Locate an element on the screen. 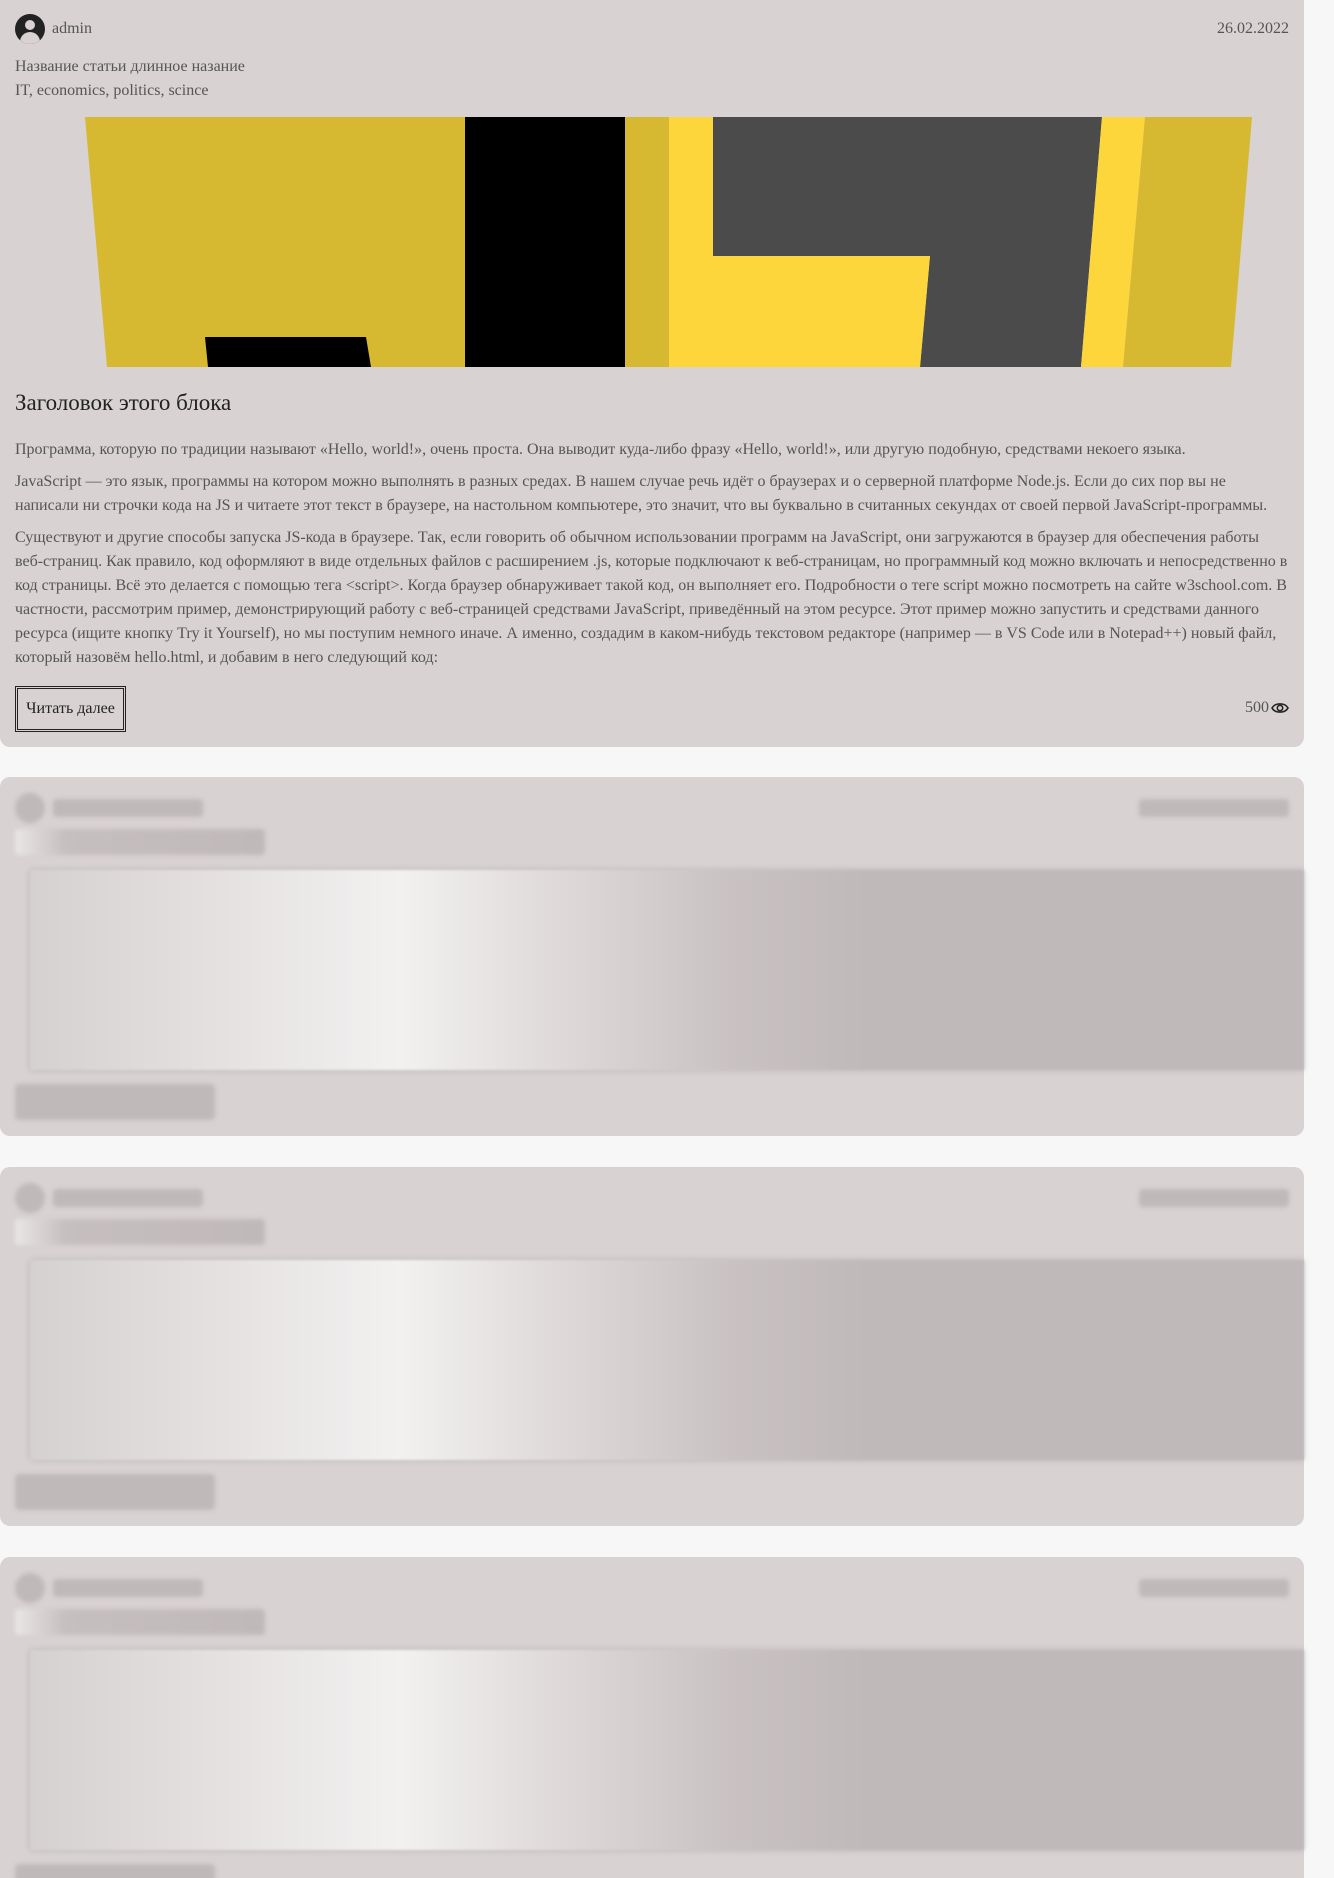 Image resolution: width=1334 pixels, height=1878 pixels. author-name: admin is located at coordinates (72, 29).